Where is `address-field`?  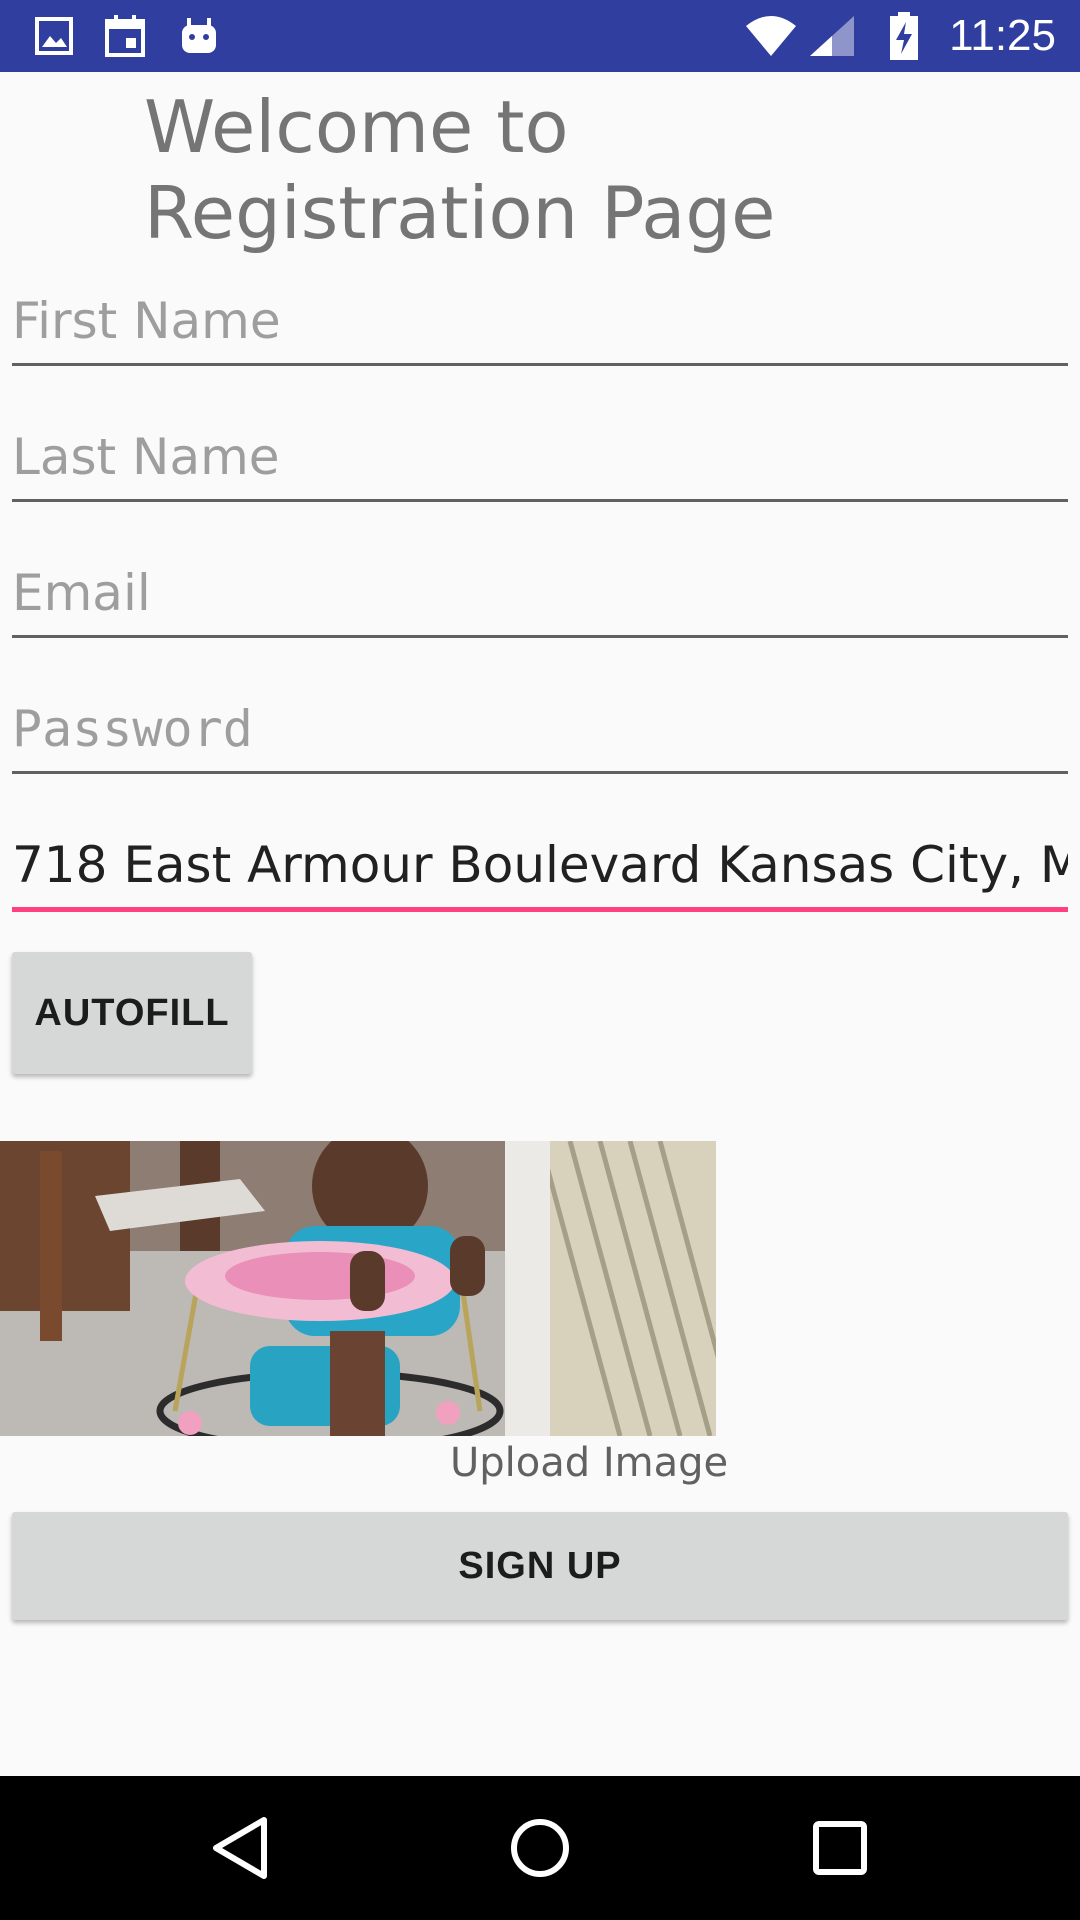
address-field is located at coordinates (540, 867).